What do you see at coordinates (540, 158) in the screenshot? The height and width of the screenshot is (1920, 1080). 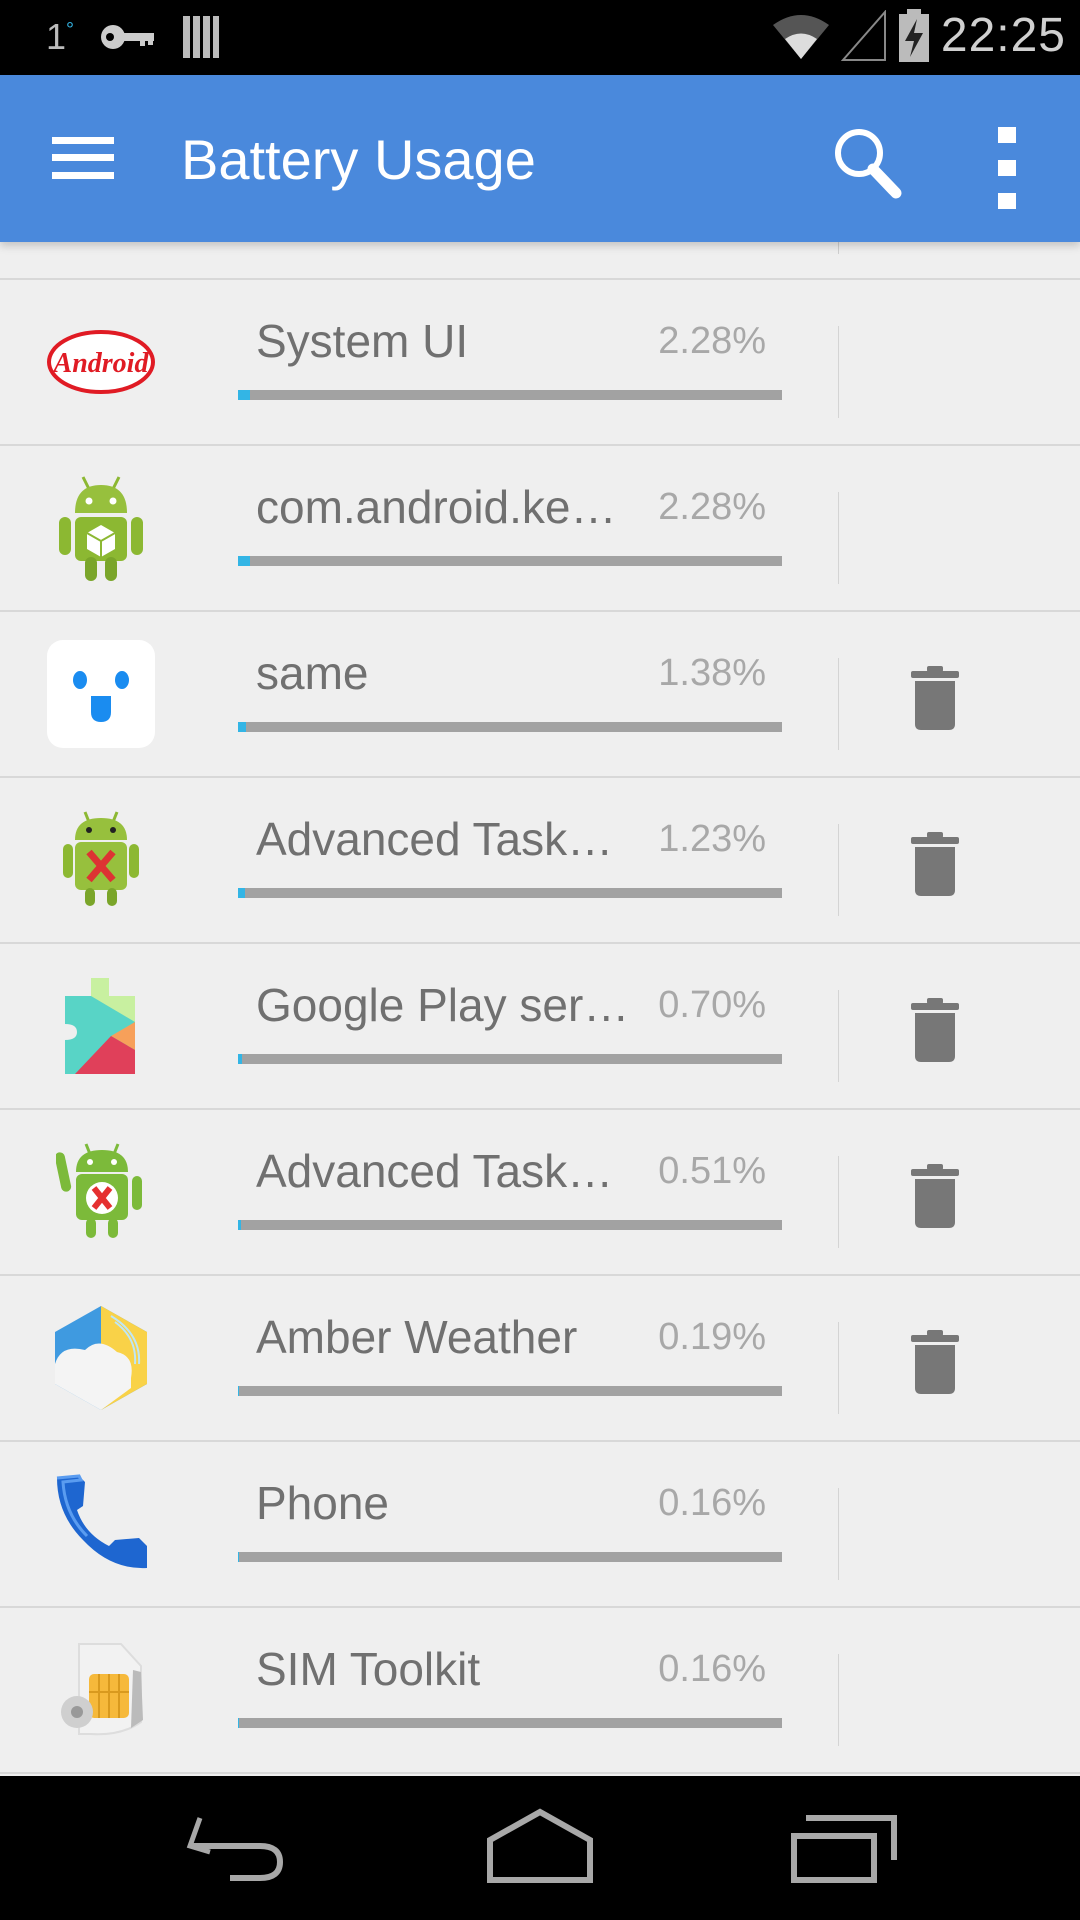 I see `app-bar: Battery Usage` at bounding box center [540, 158].